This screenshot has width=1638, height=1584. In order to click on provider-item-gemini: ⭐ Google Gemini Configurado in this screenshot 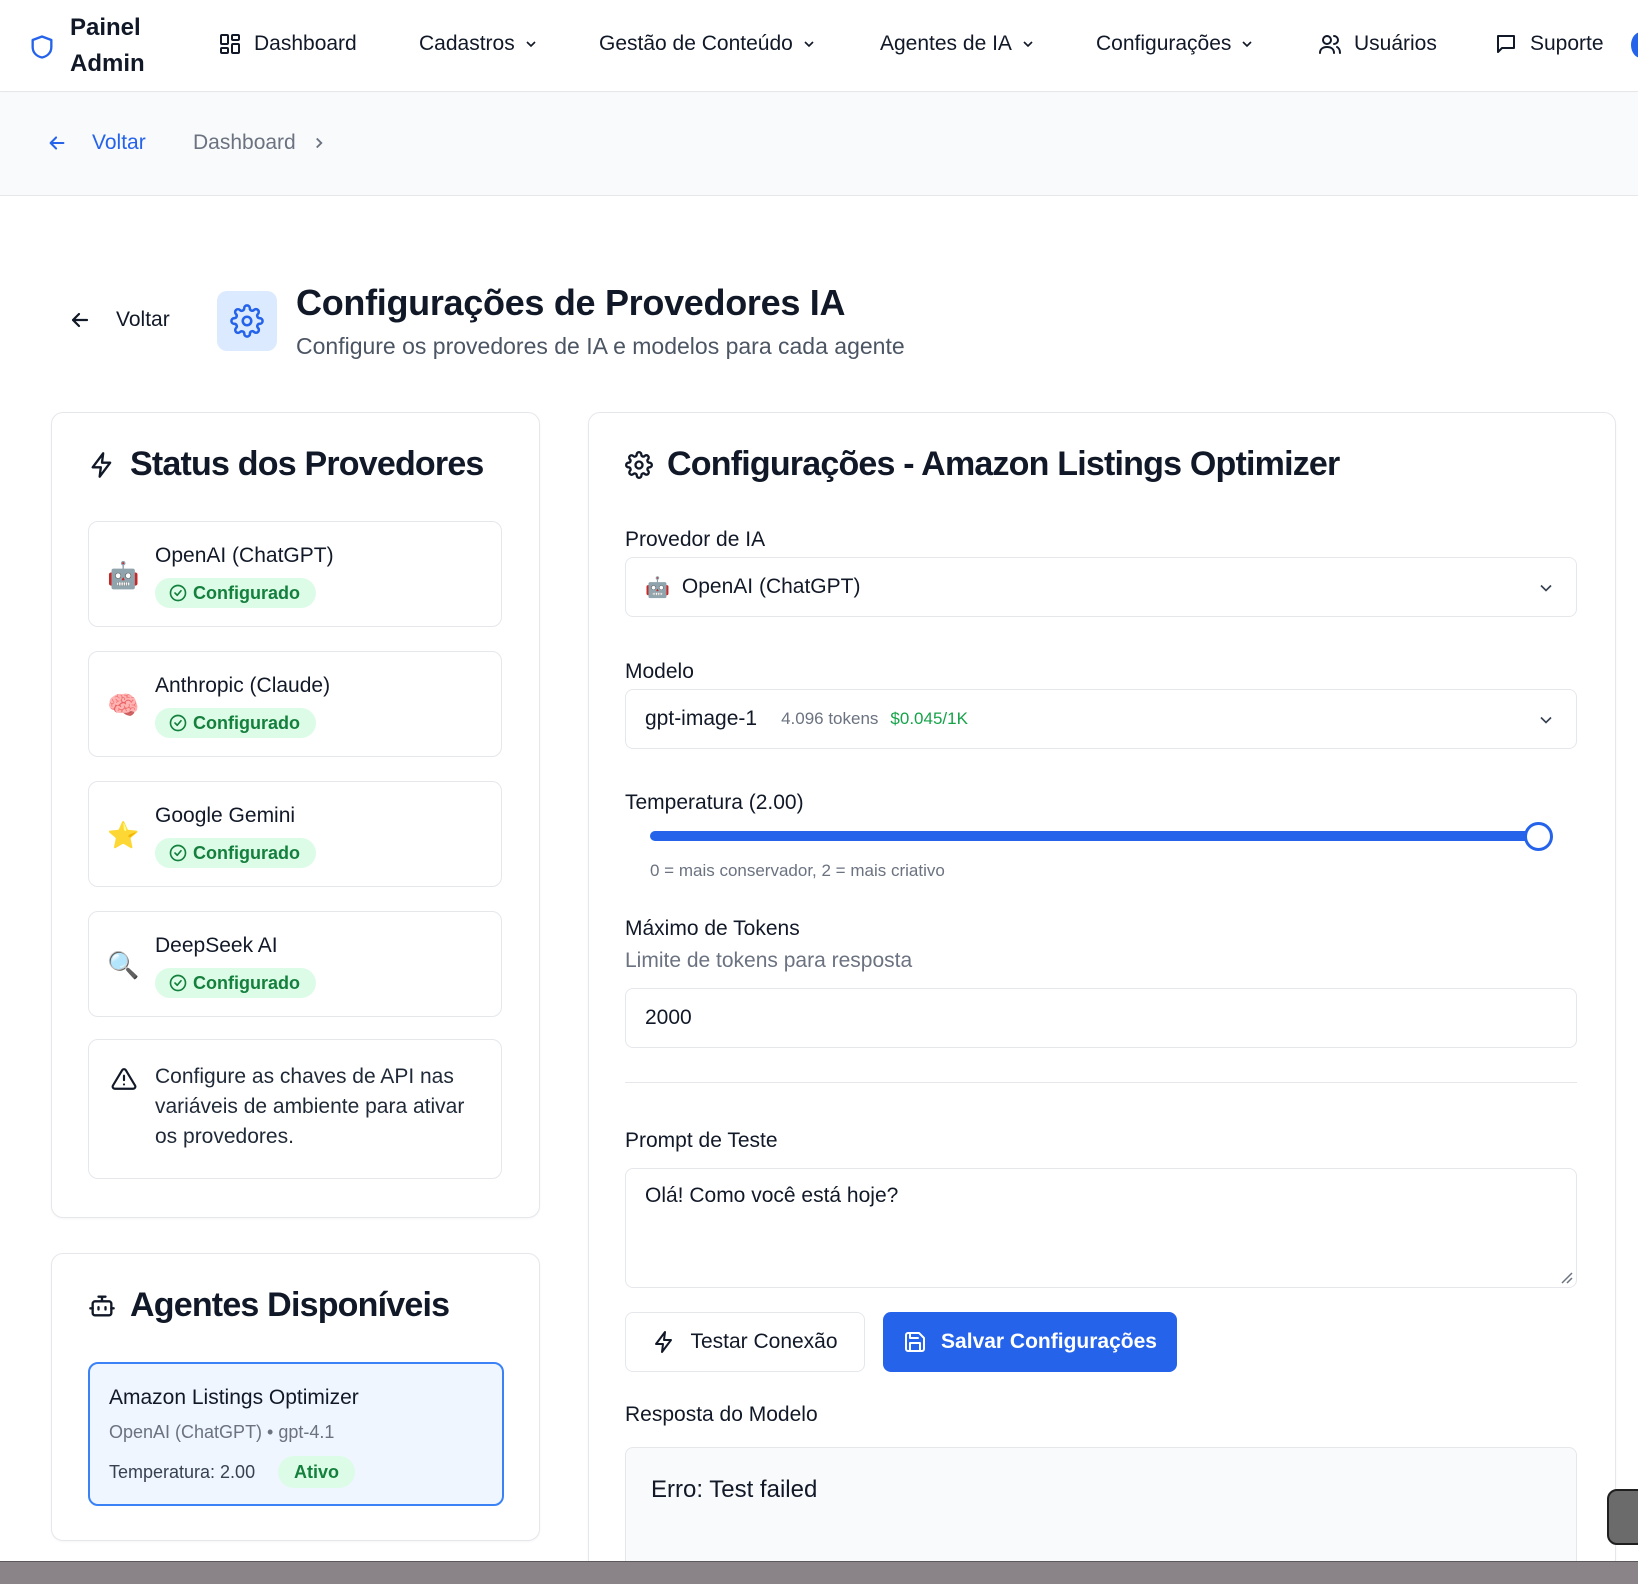, I will do `click(295, 834)`.